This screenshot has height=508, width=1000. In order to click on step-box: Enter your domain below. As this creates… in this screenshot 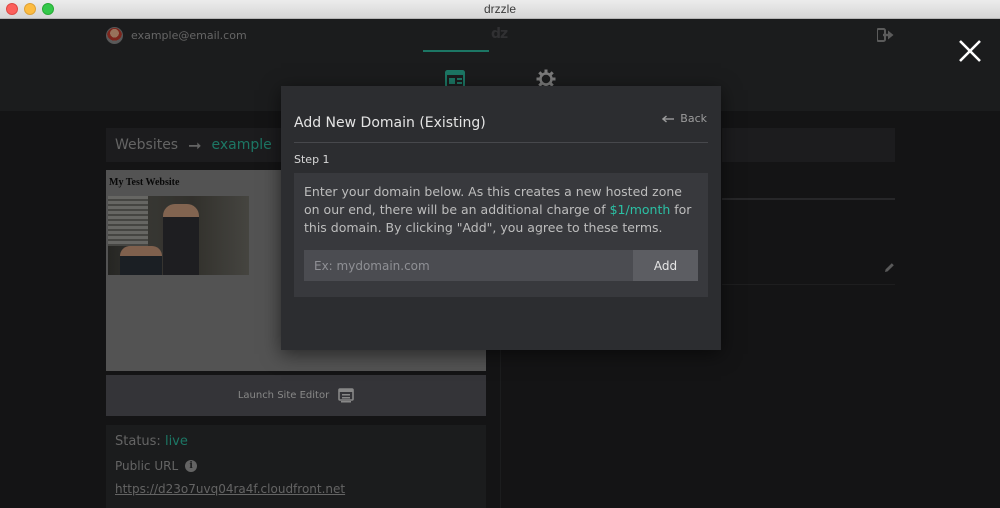, I will do `click(501, 235)`.